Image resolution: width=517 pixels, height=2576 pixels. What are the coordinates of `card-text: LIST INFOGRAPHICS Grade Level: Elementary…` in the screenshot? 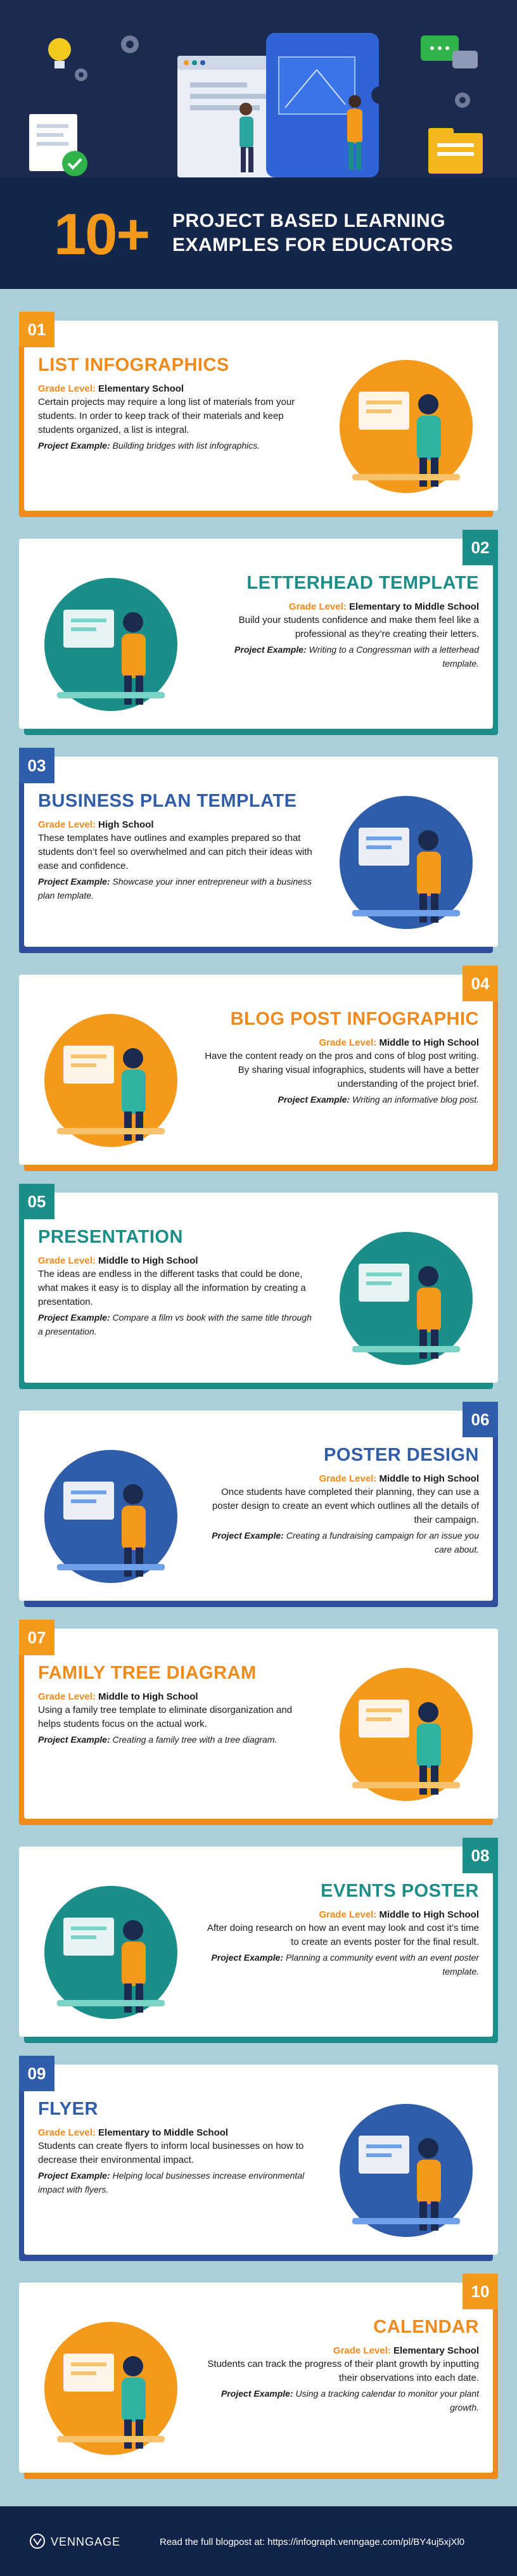 It's located at (177, 401).